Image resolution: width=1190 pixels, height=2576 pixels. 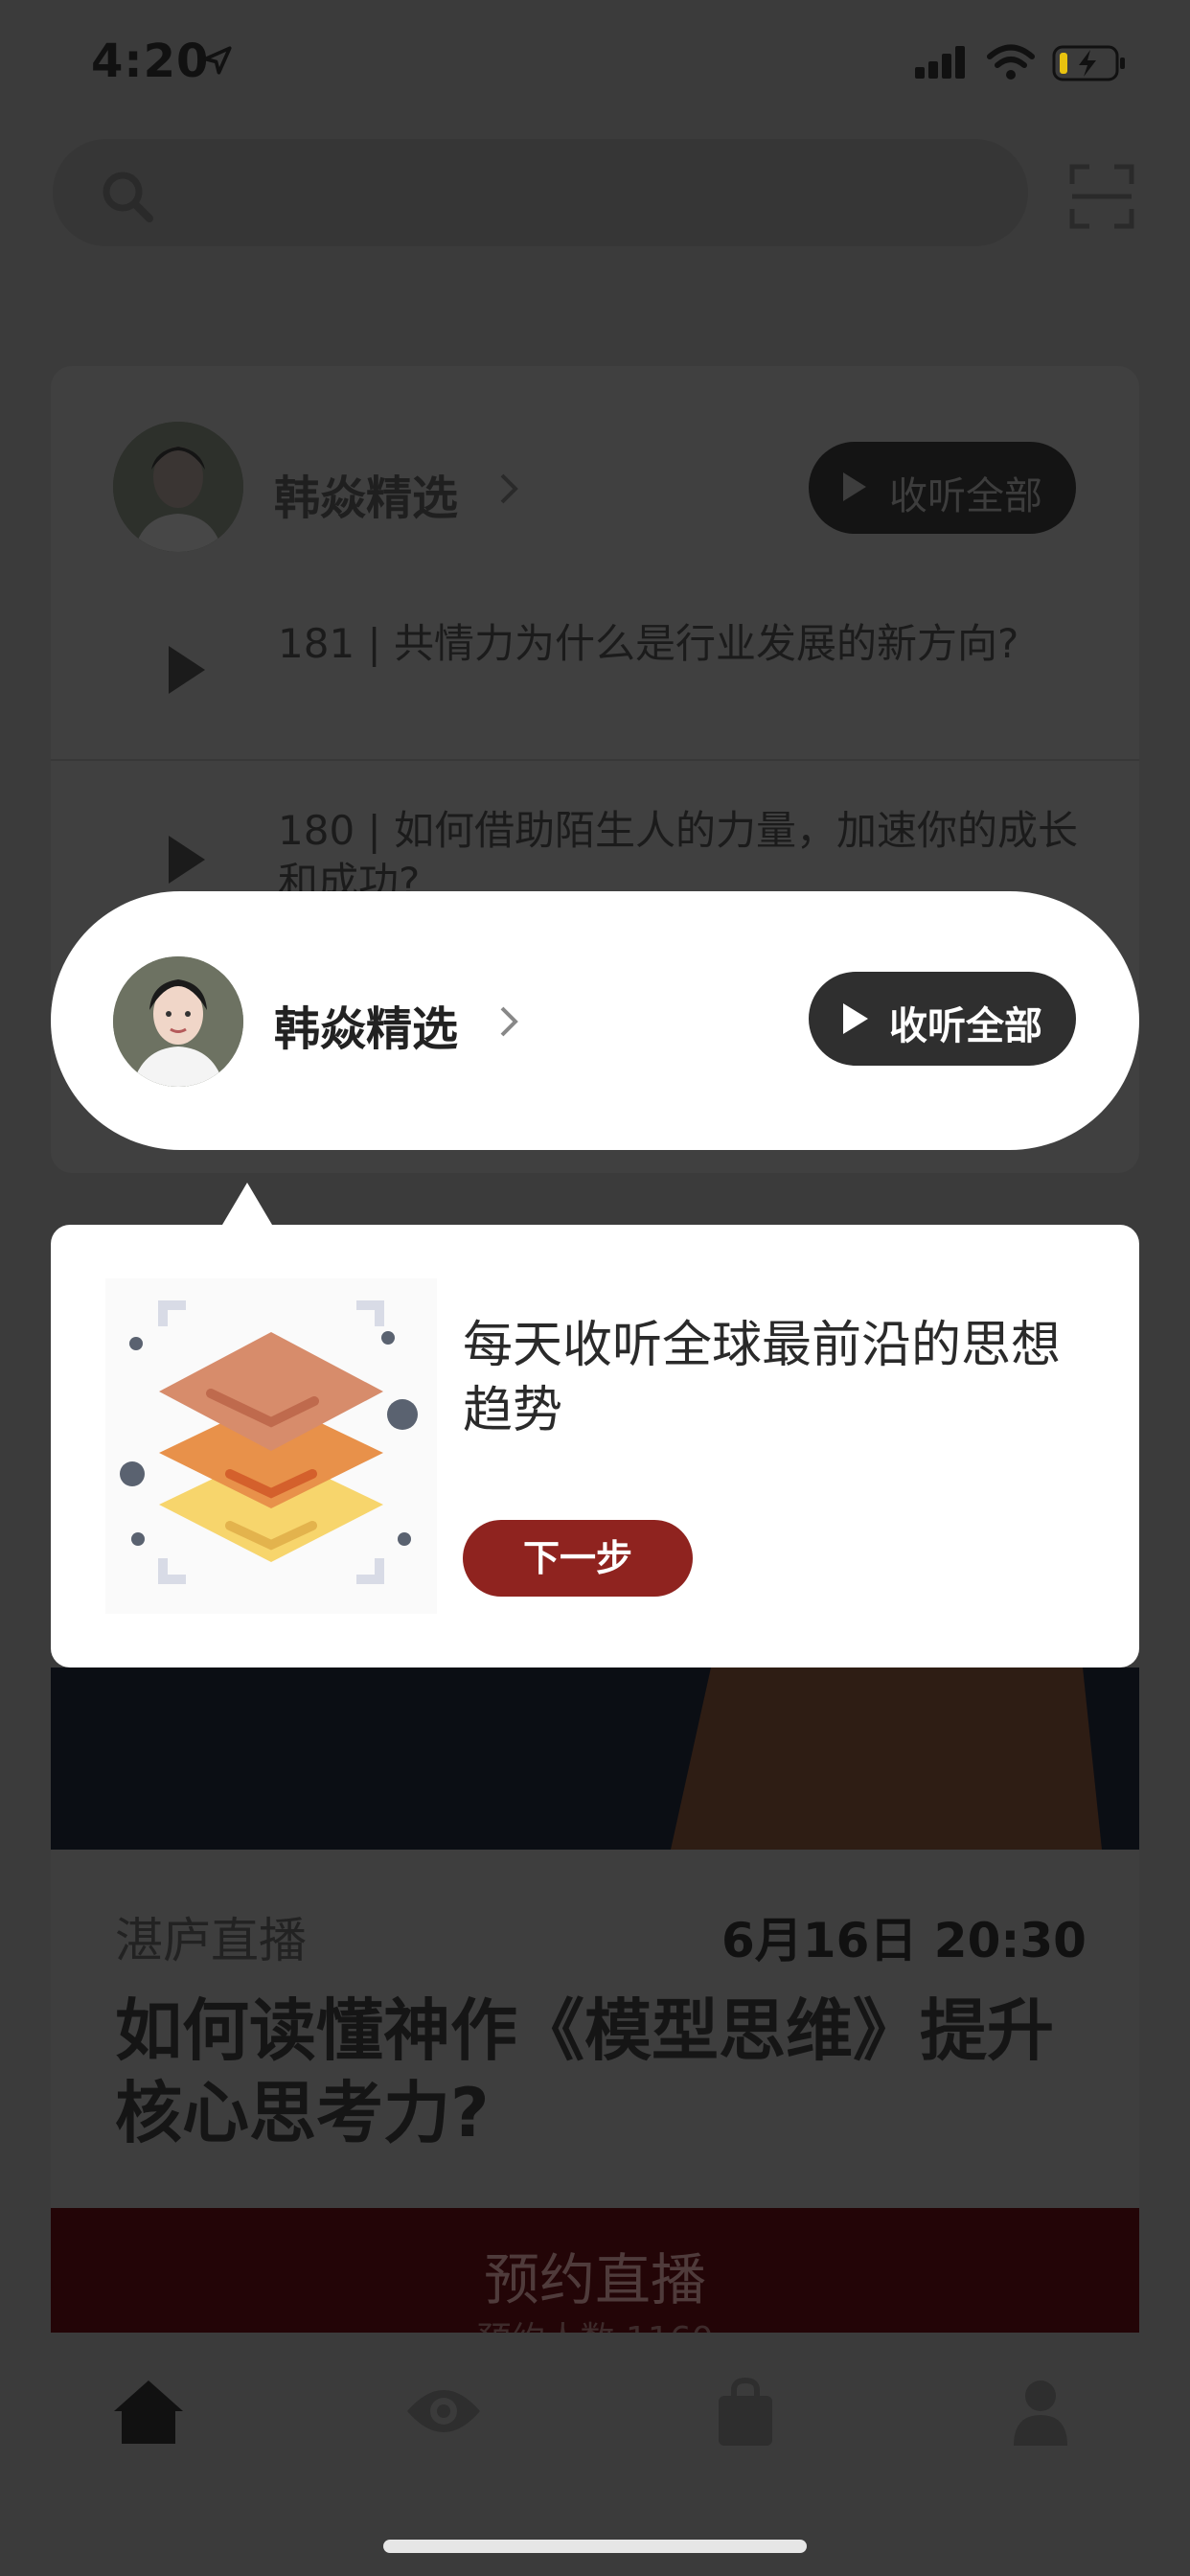 What do you see at coordinates (218, 60) in the screenshot?
I see `location-arrow-icon` at bounding box center [218, 60].